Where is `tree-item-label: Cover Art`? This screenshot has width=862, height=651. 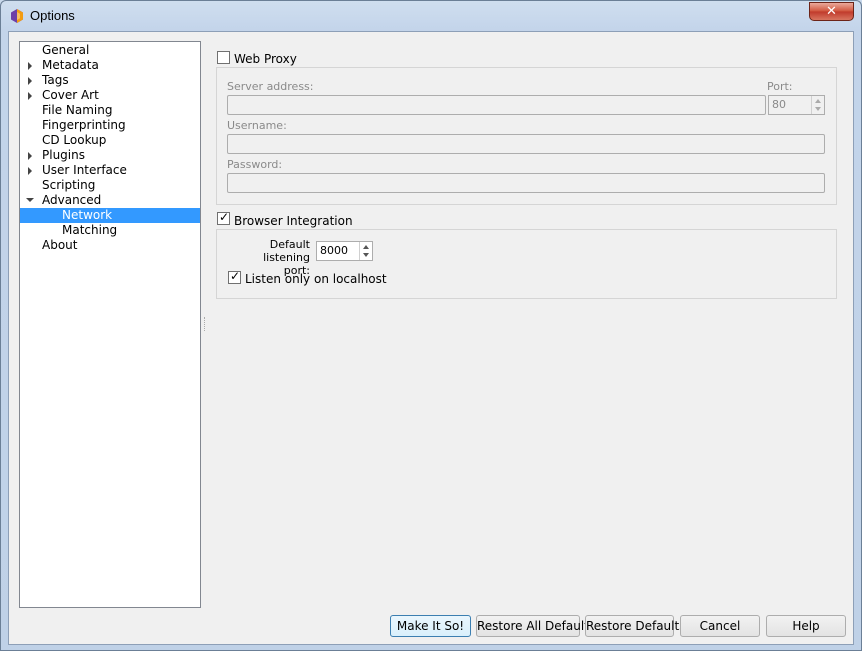
tree-item-label: Cover Art is located at coordinates (70, 95).